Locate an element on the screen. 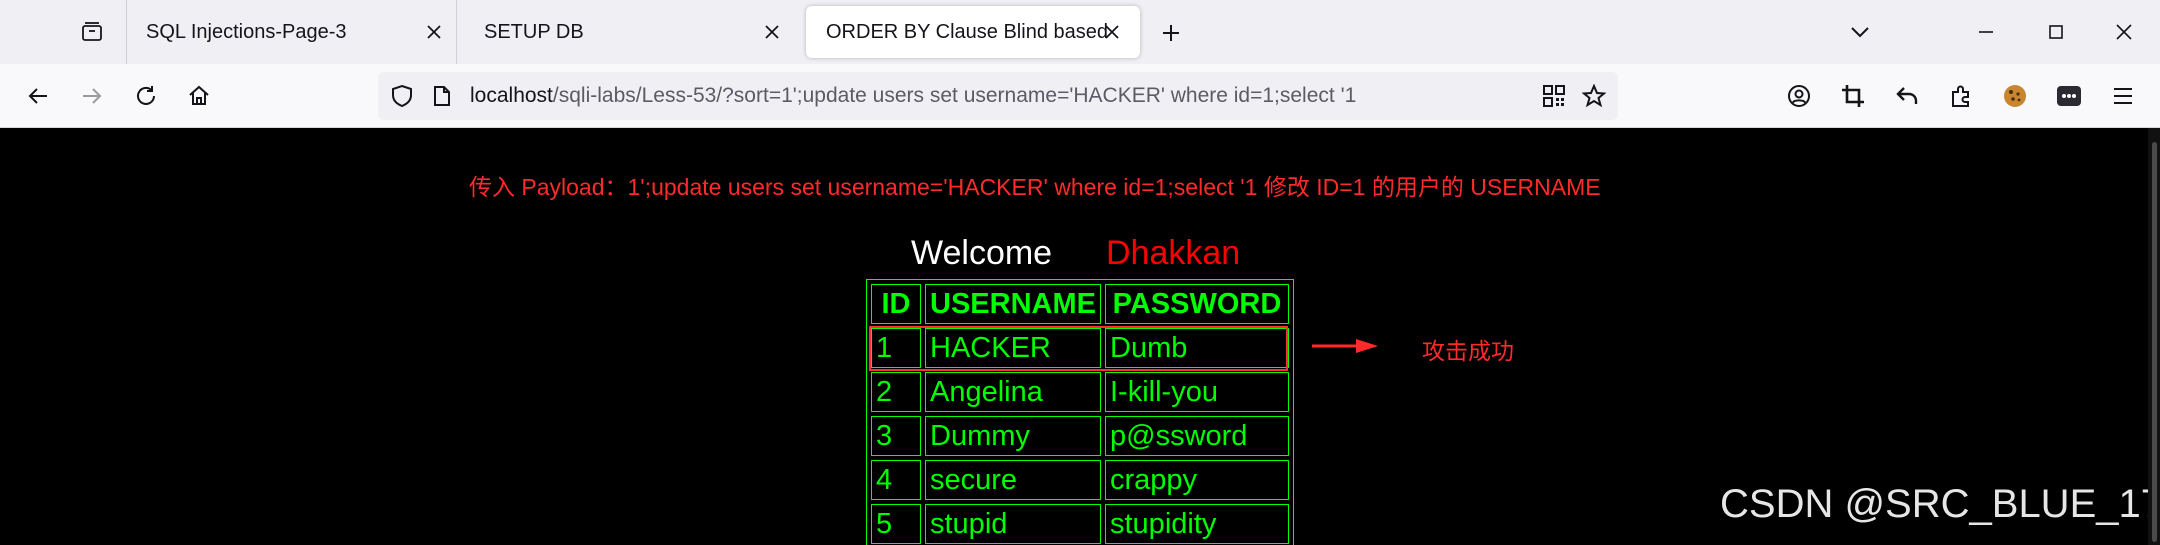  back-button is located at coordinates (38, 96).